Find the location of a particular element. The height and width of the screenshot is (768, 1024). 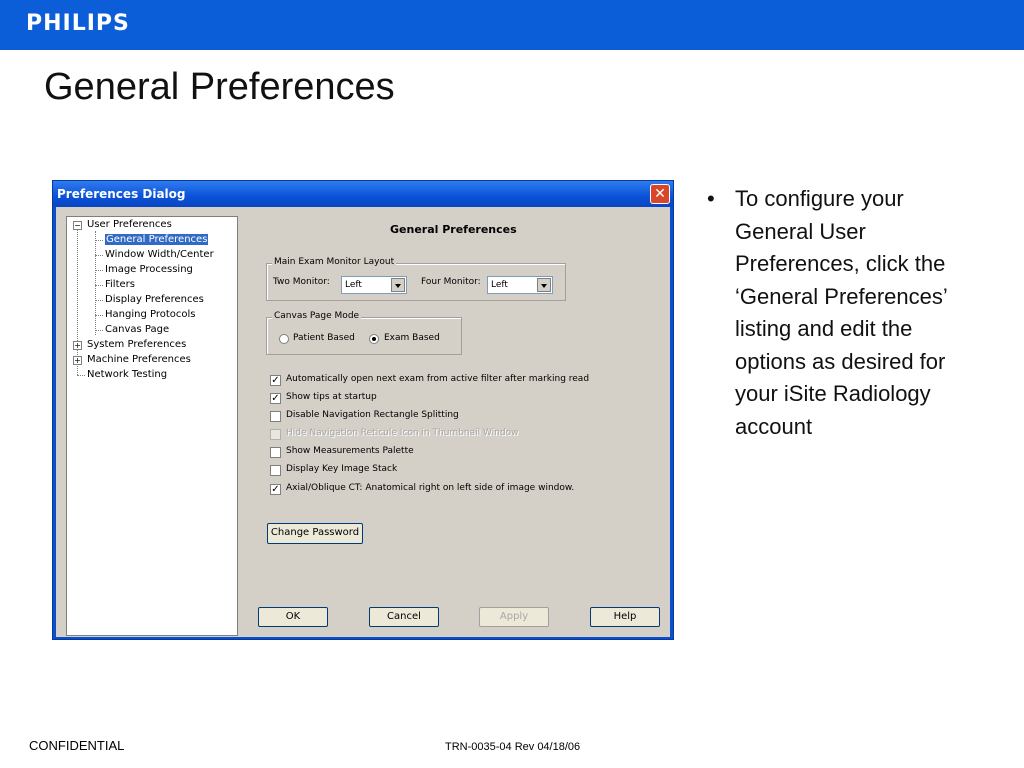

group-legend: Main Exam Monitor Layout is located at coordinates (334, 262).